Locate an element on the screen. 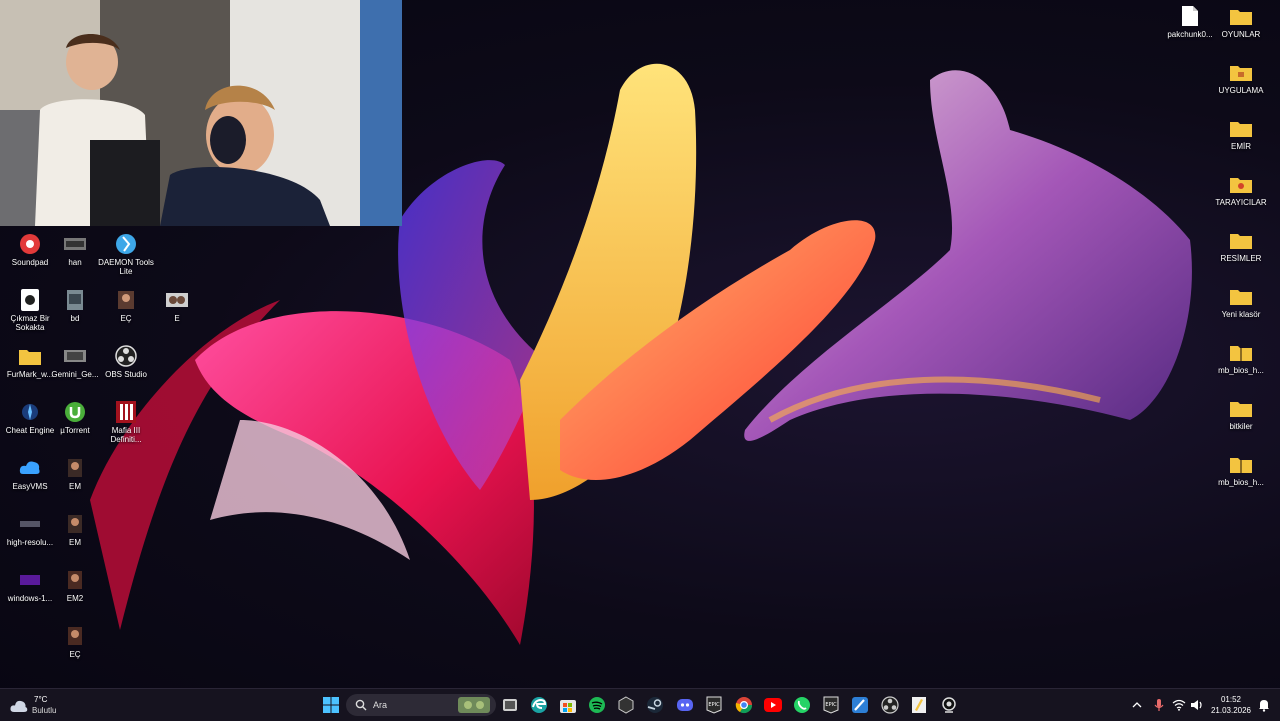  discord-icon is located at coordinates (685, 705).